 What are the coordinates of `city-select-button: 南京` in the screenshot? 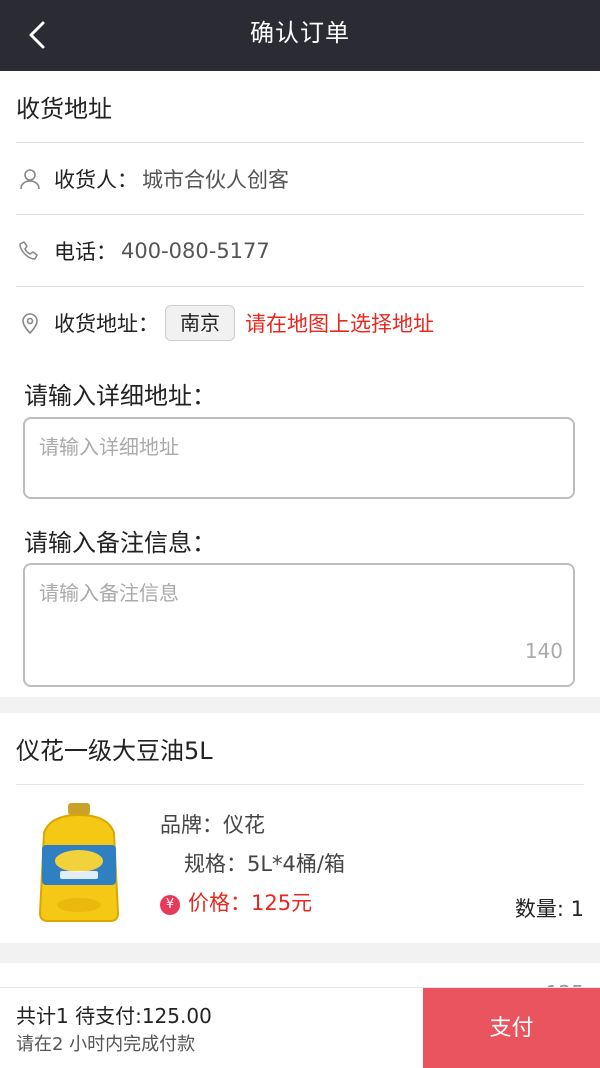 It's located at (200, 322).